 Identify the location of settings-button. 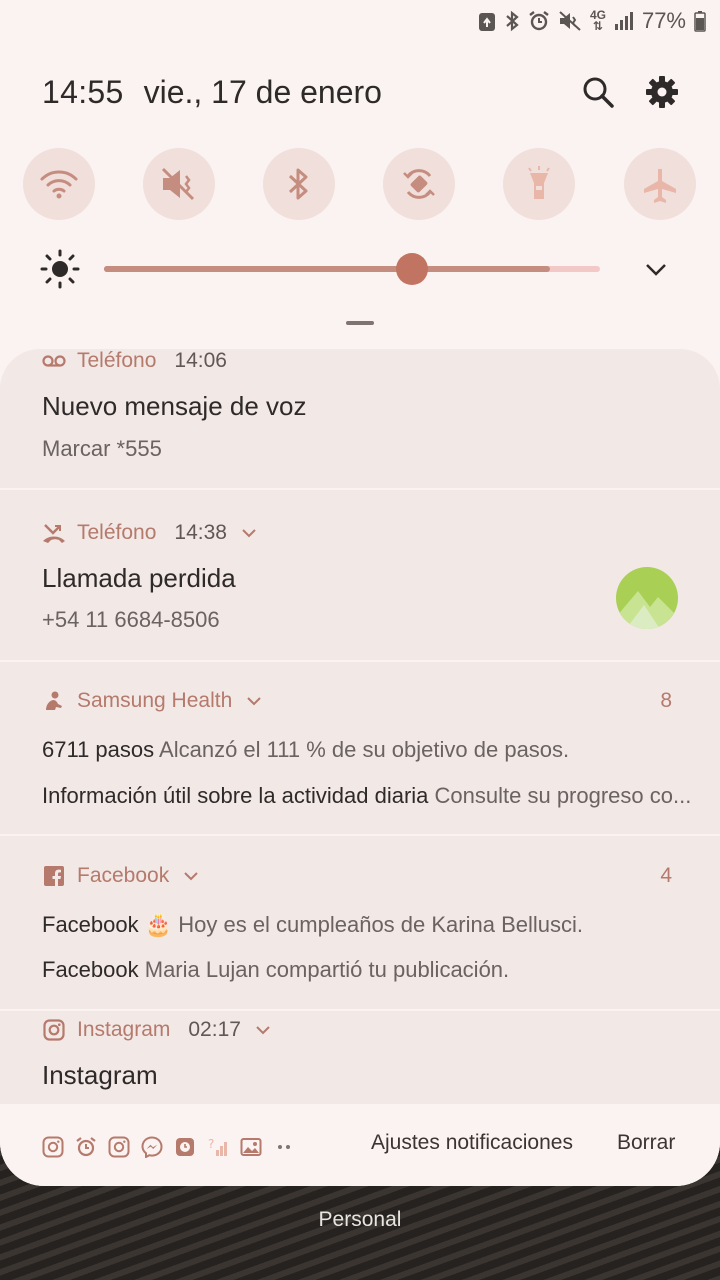
(662, 92).